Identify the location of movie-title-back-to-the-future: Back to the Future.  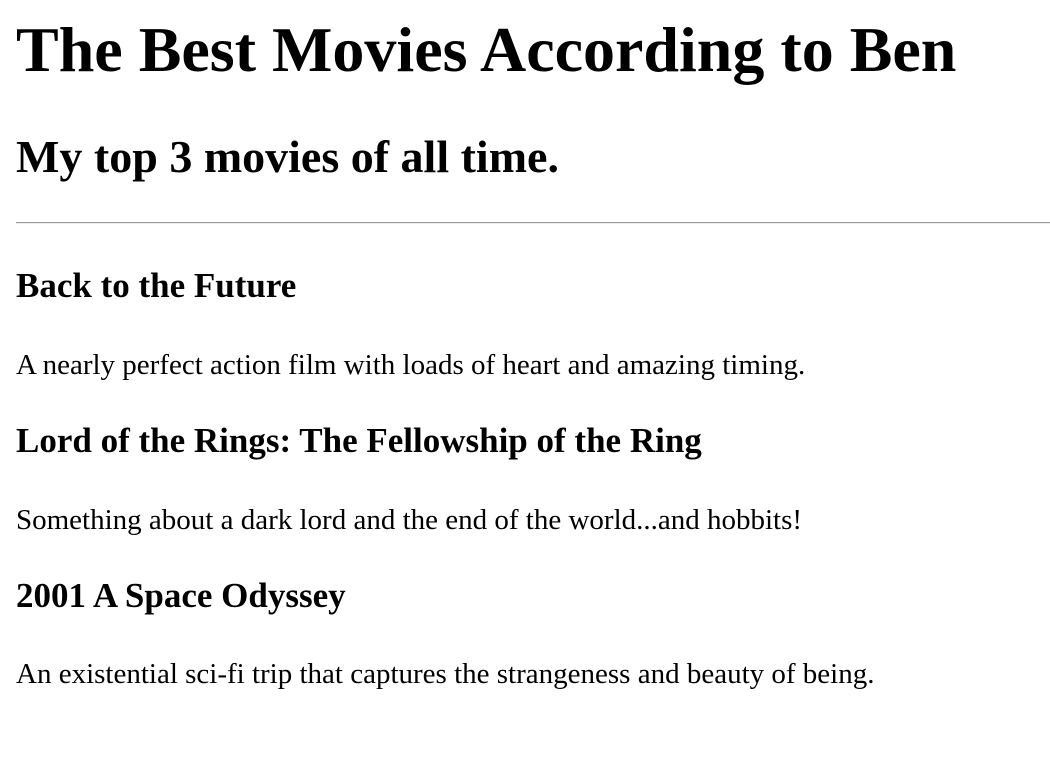
(156, 285).